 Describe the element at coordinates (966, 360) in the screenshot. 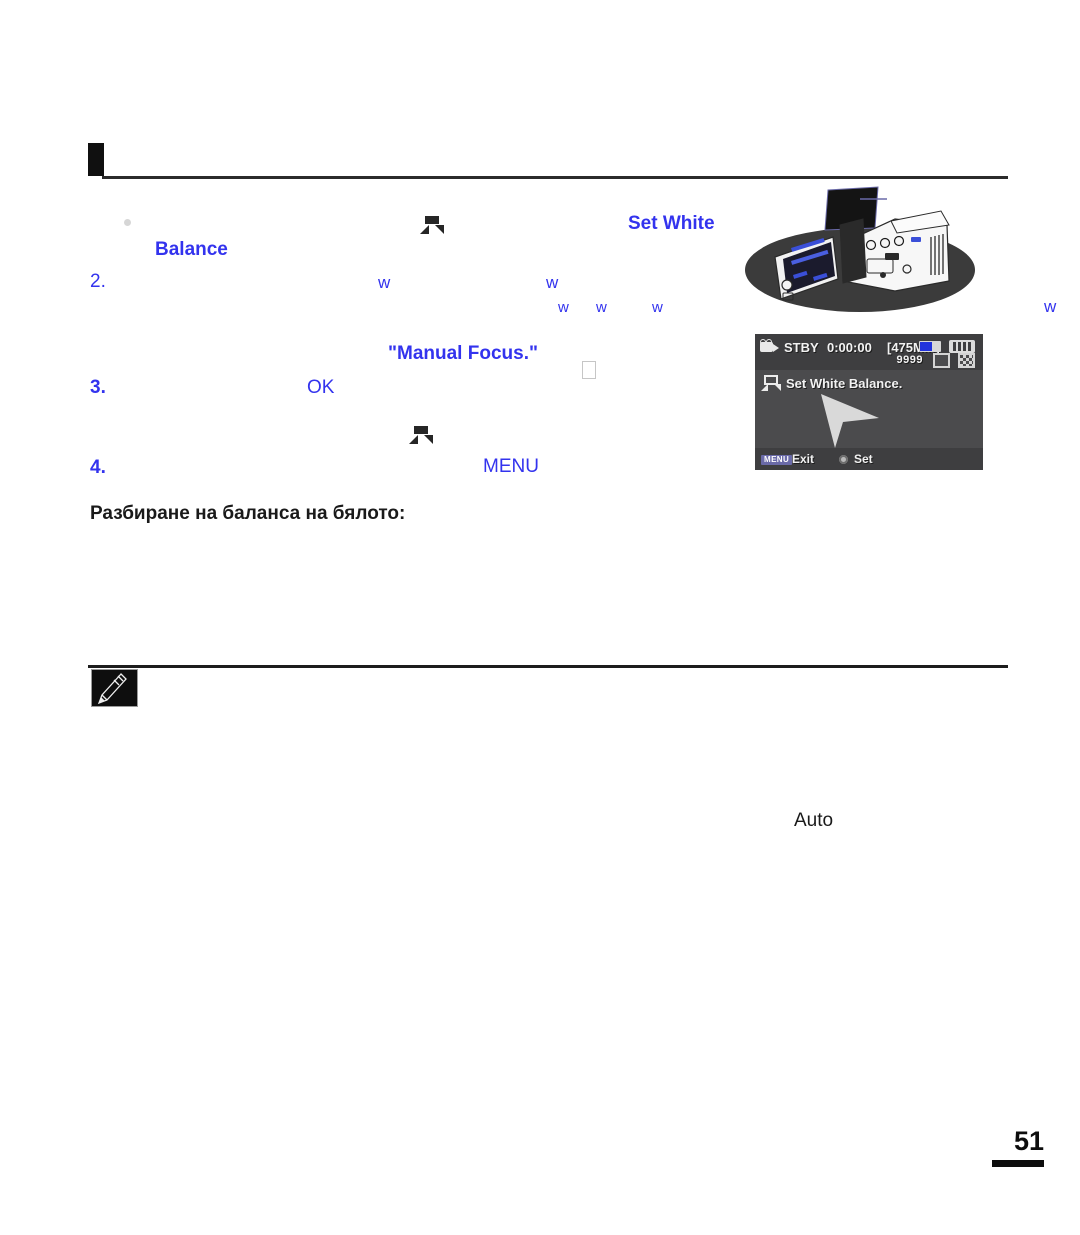

I see `quality-icon` at that location.